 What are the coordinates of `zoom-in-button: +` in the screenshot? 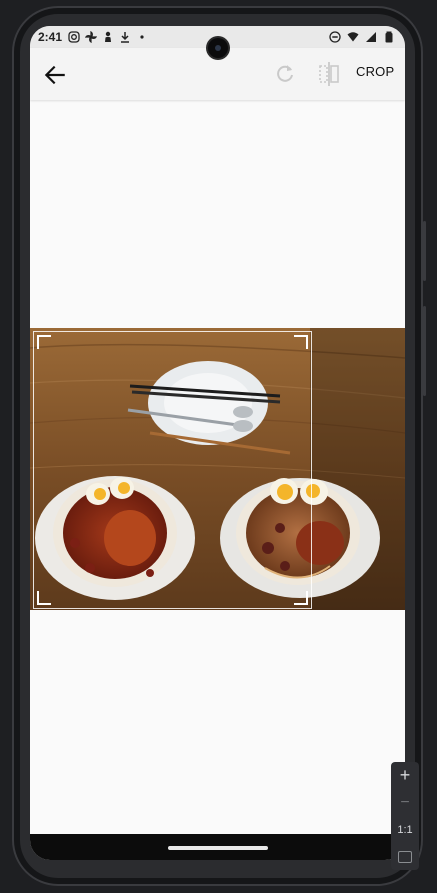 It's located at (405, 775).